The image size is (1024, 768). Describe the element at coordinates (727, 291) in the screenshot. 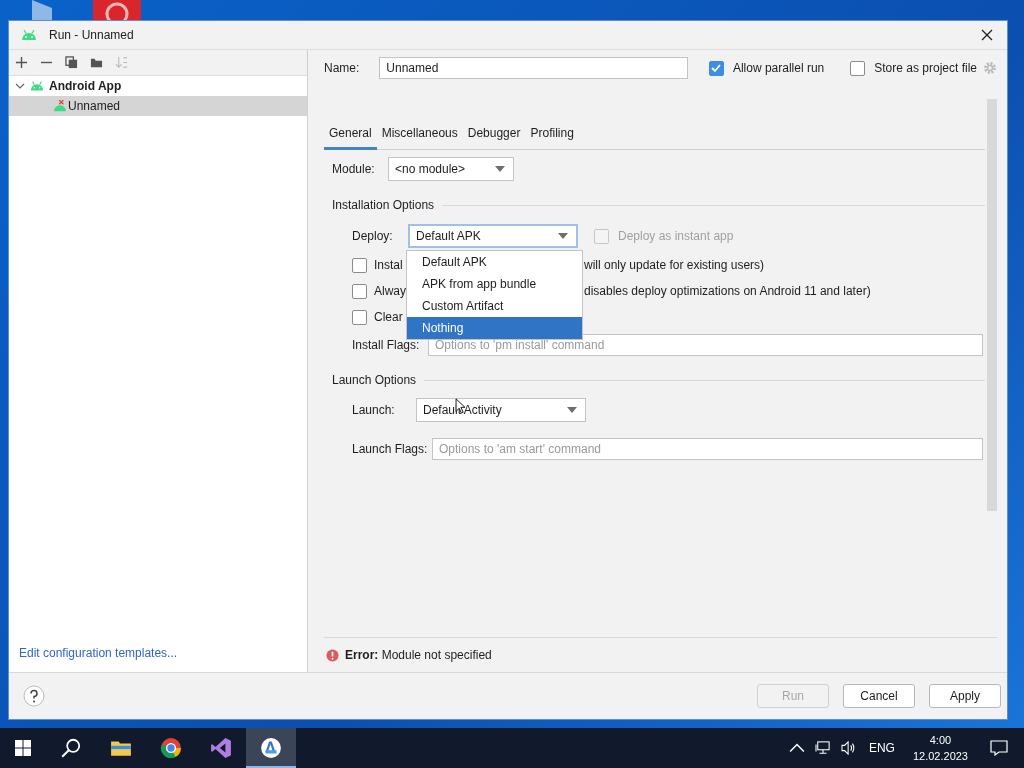

I see `checkbox-label: disables deploy optimizations on Android 11 and later)` at that location.